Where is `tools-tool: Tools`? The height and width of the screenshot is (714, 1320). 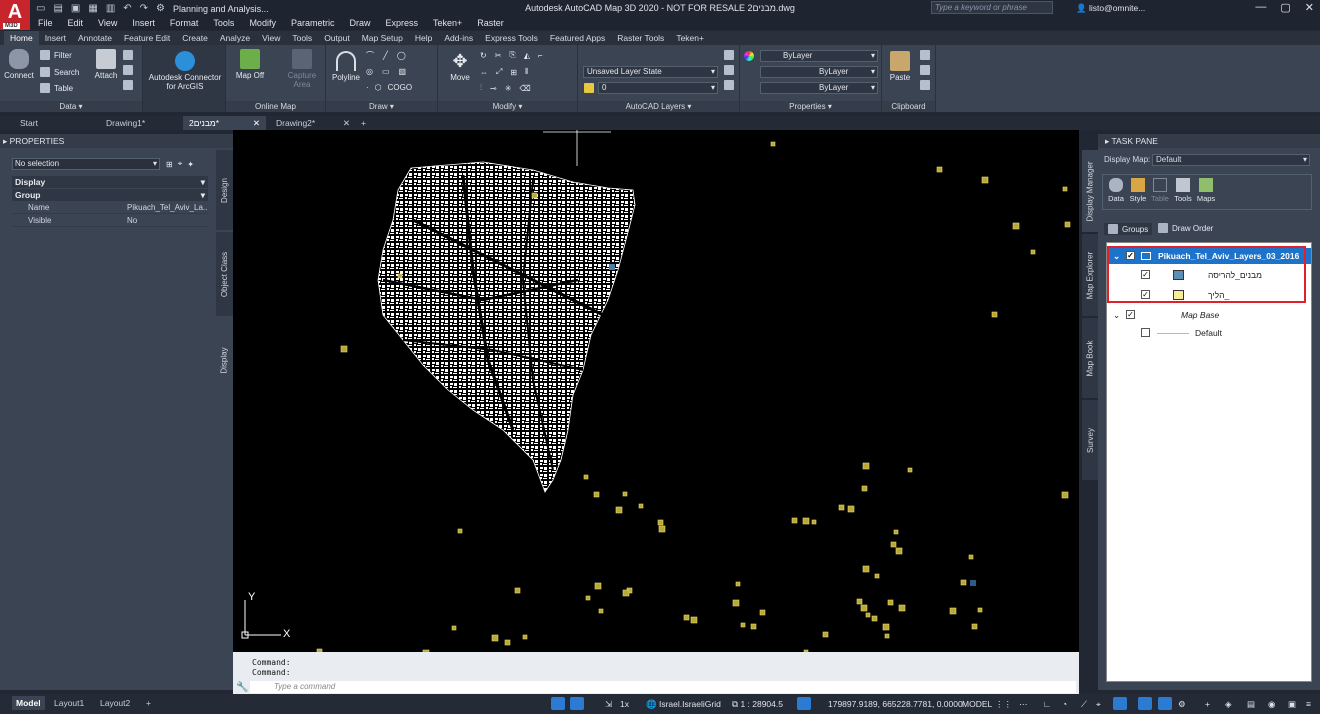
tools-tool: Tools is located at coordinates (1183, 190).